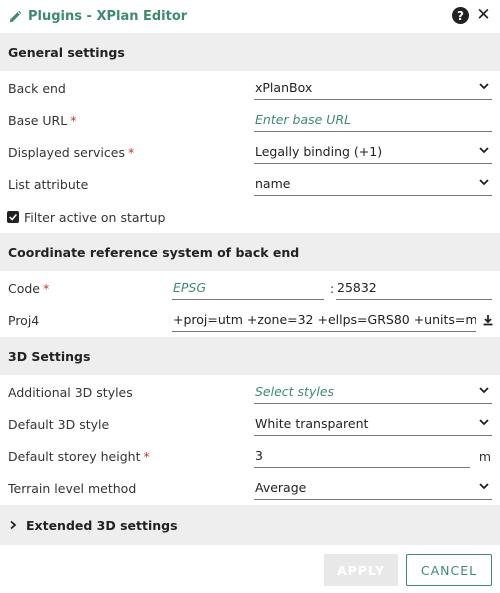 The width and height of the screenshot is (500, 593). What do you see at coordinates (42, 120) in the screenshot?
I see `field-label: Base URL *` at bounding box center [42, 120].